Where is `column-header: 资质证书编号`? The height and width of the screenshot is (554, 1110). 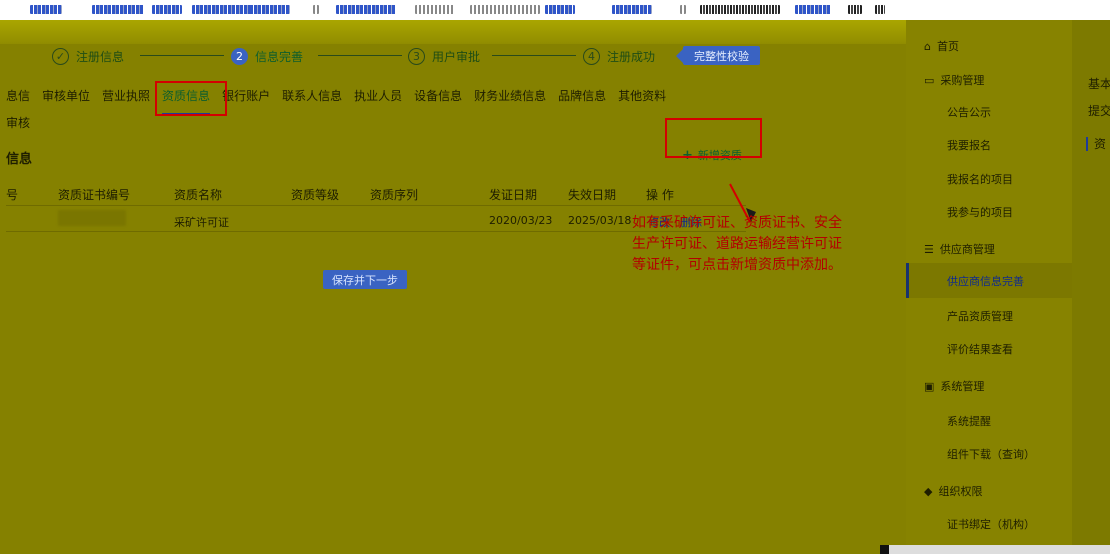 column-header: 资质证书编号 is located at coordinates (94, 195).